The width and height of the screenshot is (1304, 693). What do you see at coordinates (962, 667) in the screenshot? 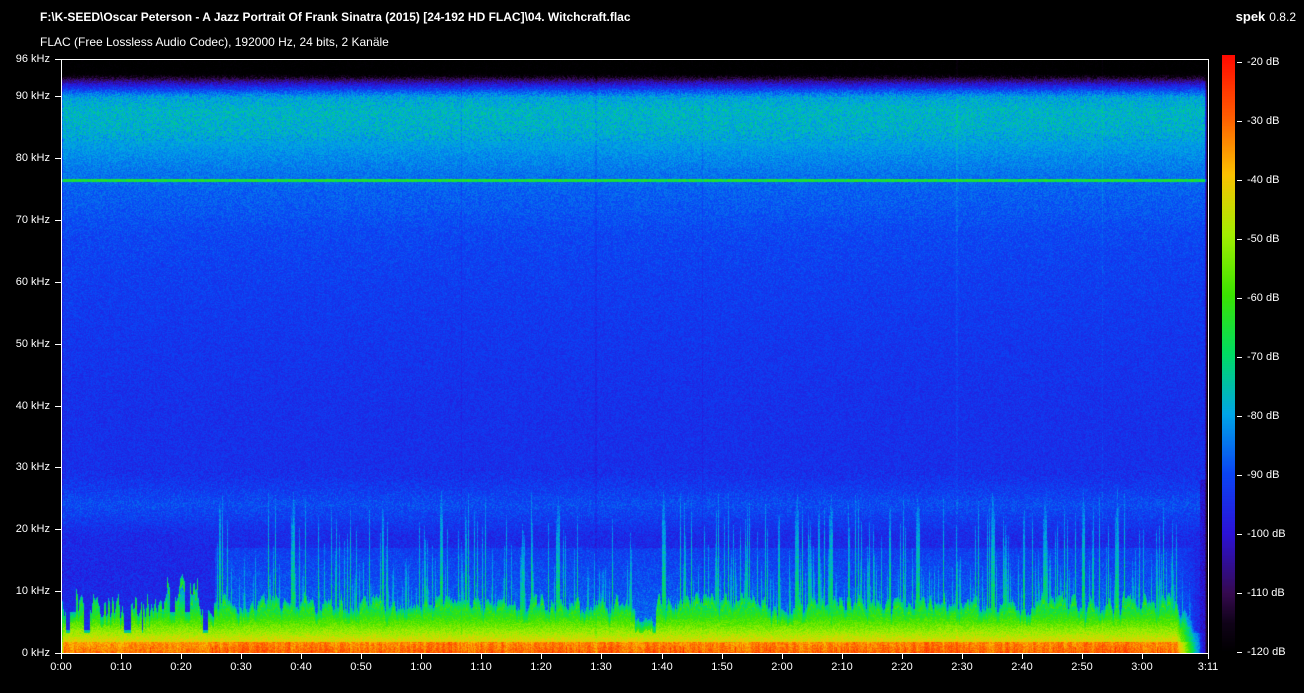
I see `time-tick-label: 2:30` at bounding box center [962, 667].